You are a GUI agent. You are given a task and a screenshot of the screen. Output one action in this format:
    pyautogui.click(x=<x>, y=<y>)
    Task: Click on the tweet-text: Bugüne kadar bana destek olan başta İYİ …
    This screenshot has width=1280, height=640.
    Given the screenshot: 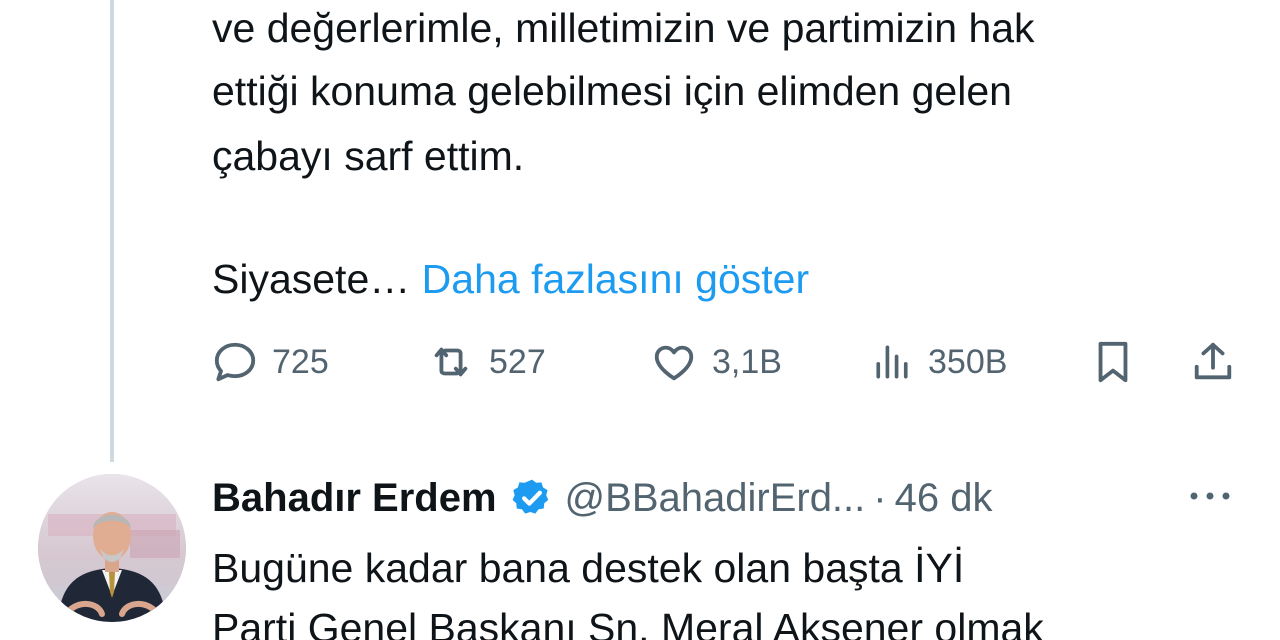 What is the action you would take?
    pyautogui.click(x=732, y=589)
    